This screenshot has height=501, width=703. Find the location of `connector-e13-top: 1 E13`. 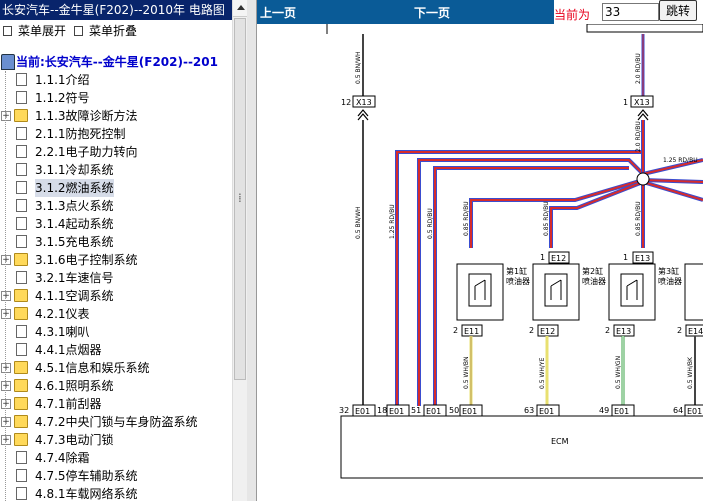

connector-e13-top: 1 E13 is located at coordinates (638, 257).